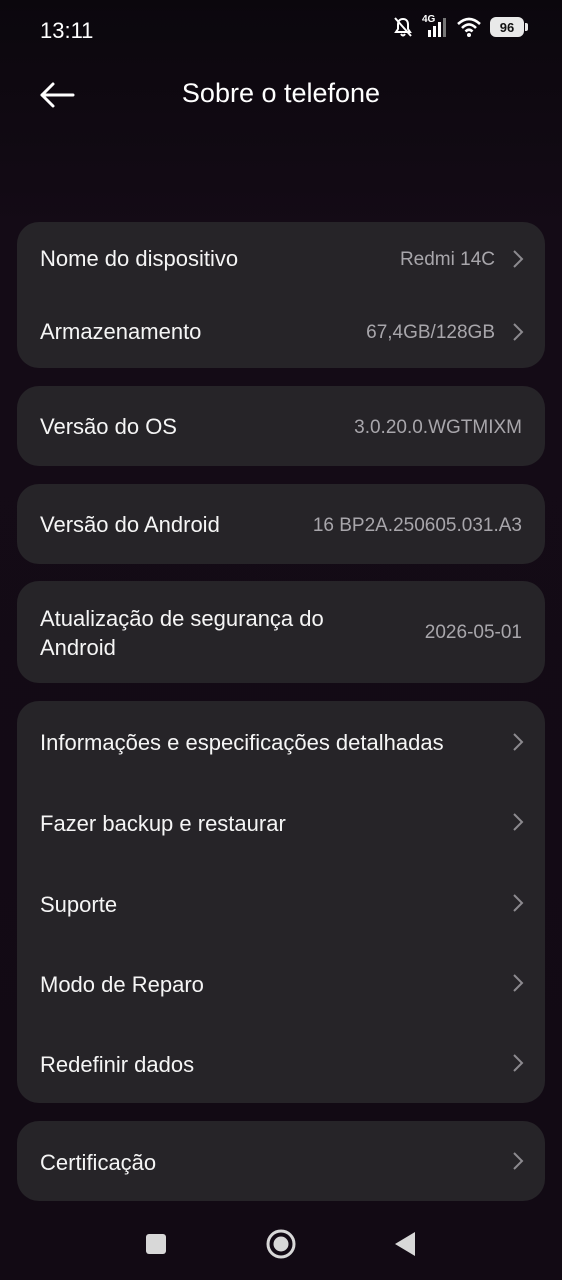 Image resolution: width=562 pixels, height=1280 pixels. I want to click on device-name-value: Redmi 14C, so click(447, 259).